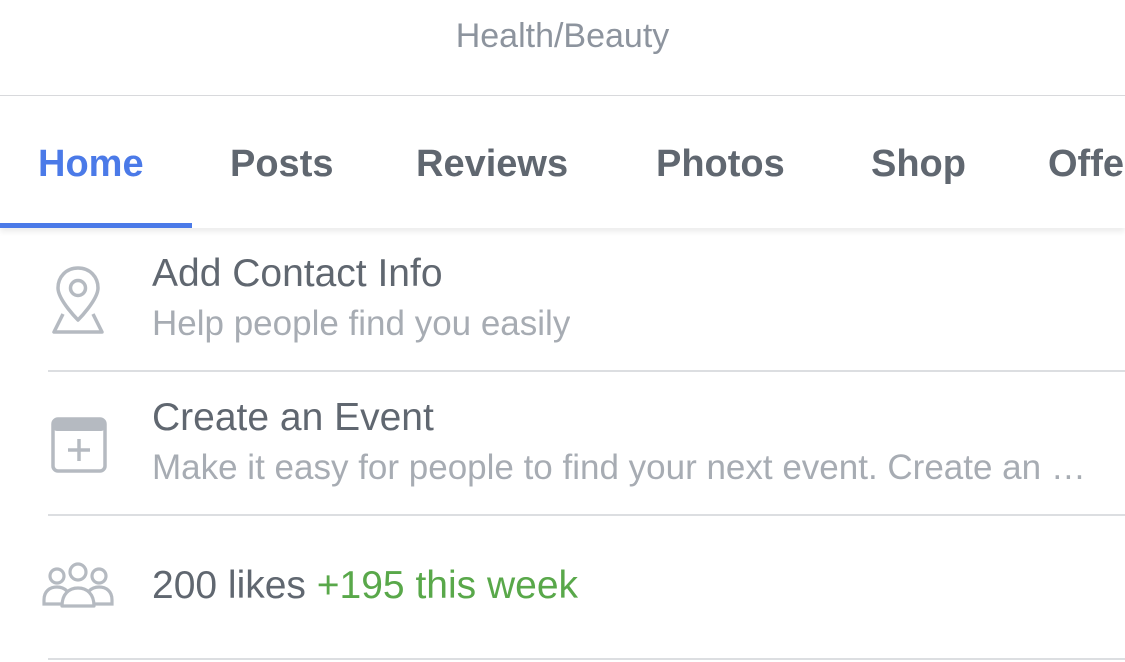 This screenshot has height=662, width=1125. Describe the element at coordinates (293, 417) in the screenshot. I see `create-event-title: Create an Event` at that location.